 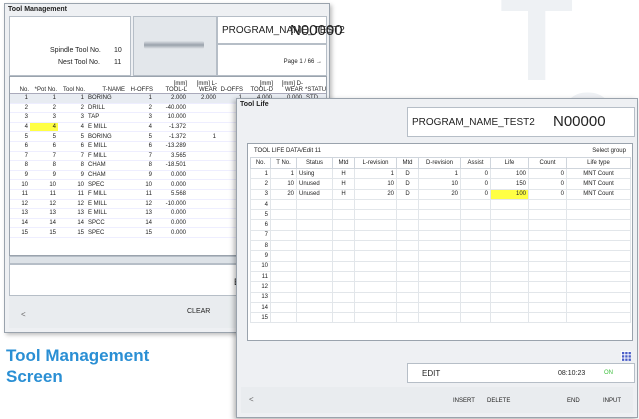 What do you see at coordinates (440, 276) in the screenshot?
I see `table-row: 11` at bounding box center [440, 276].